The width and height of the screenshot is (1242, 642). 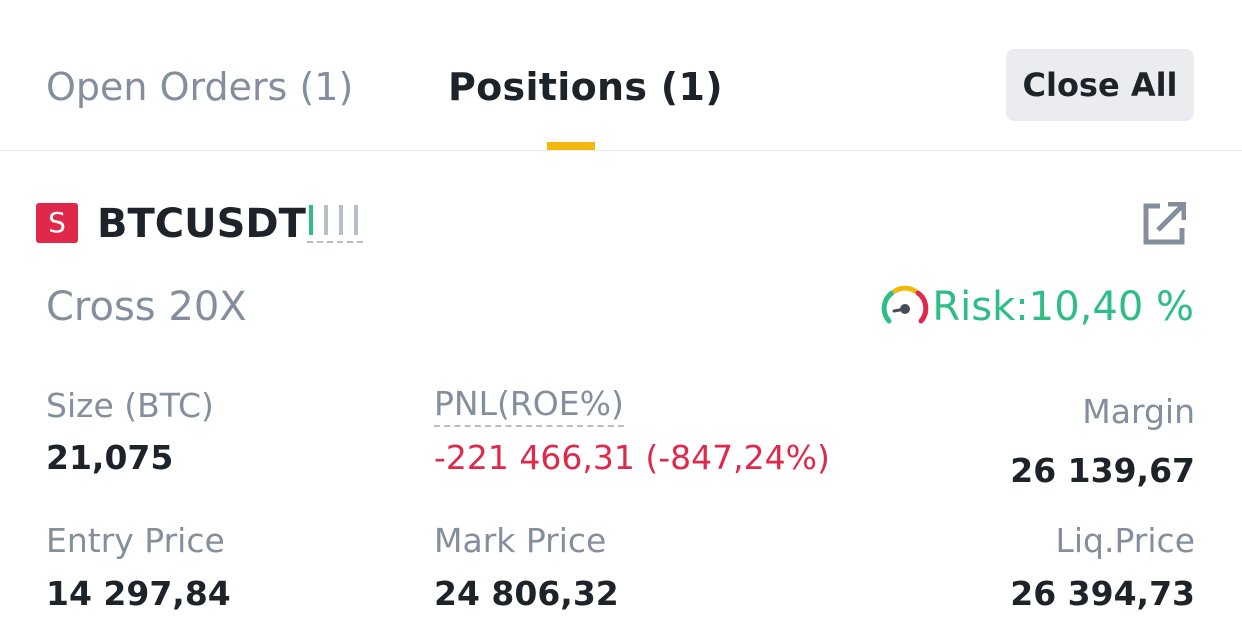 What do you see at coordinates (571, 146) in the screenshot?
I see `active-tab-indicator` at bounding box center [571, 146].